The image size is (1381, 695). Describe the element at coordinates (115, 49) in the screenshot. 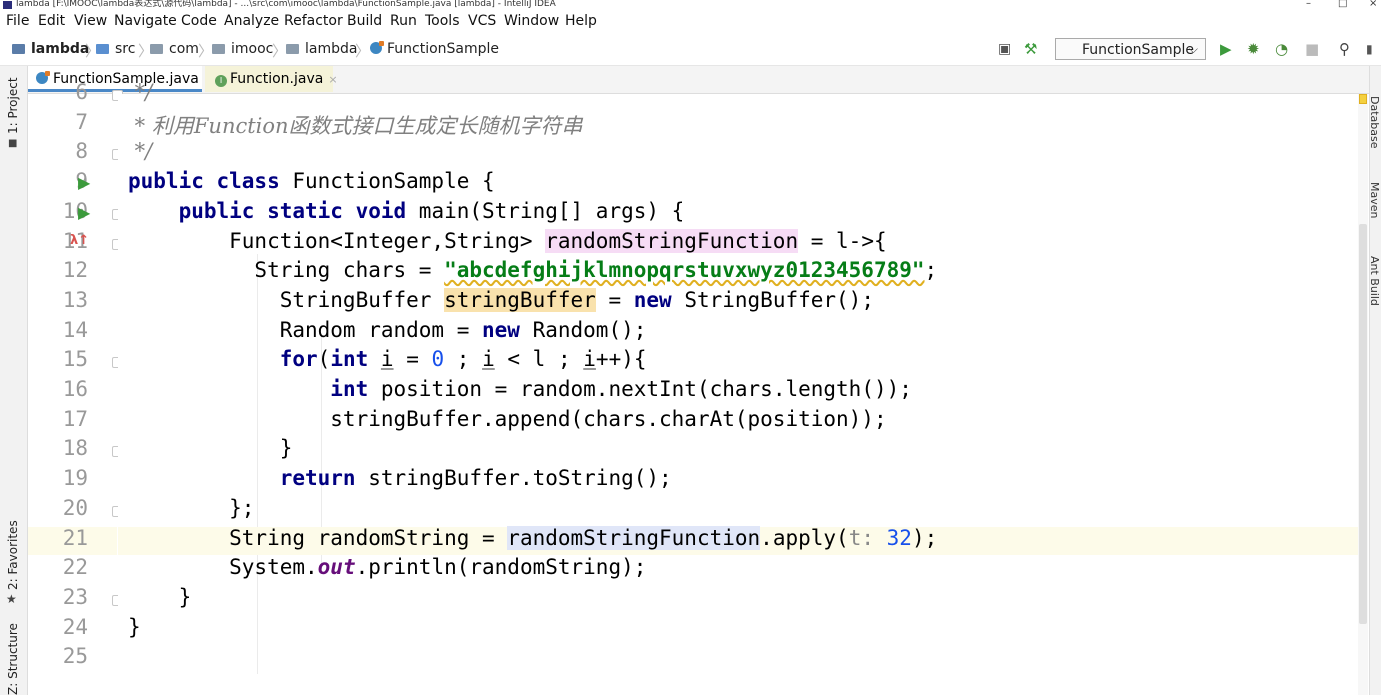

I see `breadcrumb-src: src` at that location.